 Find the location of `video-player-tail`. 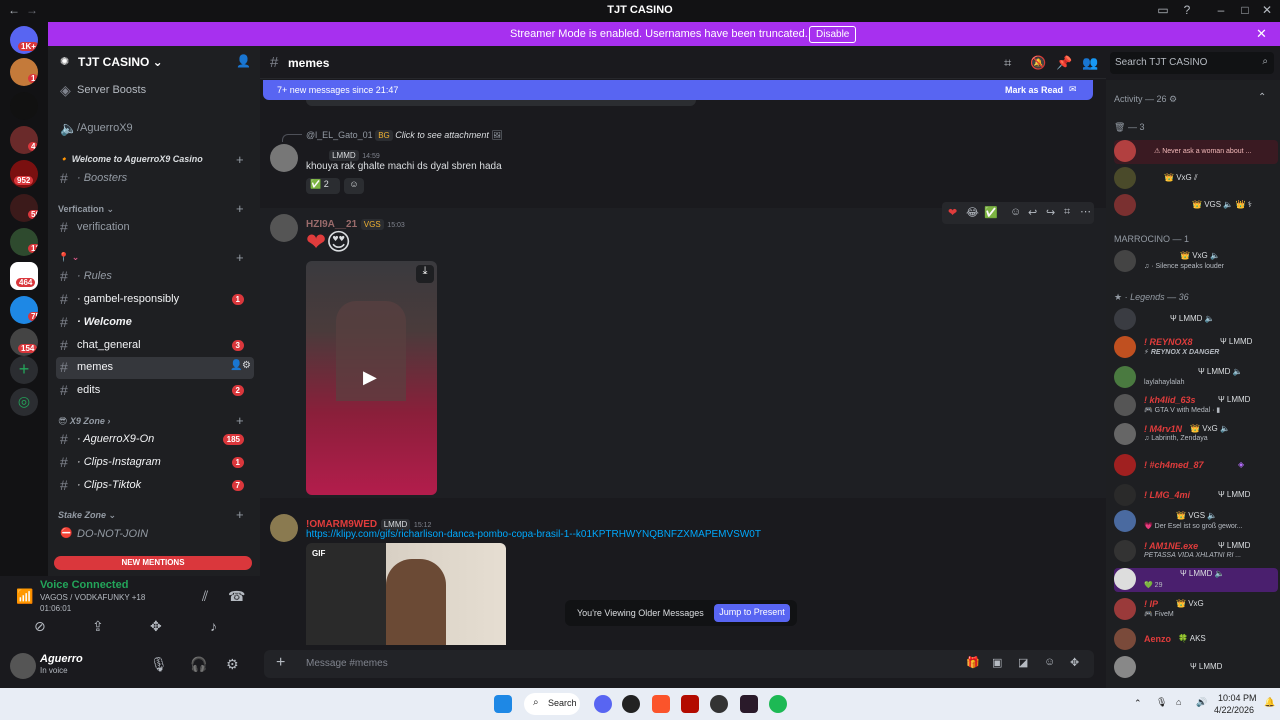

video-player-tail is located at coordinates (501, 103).